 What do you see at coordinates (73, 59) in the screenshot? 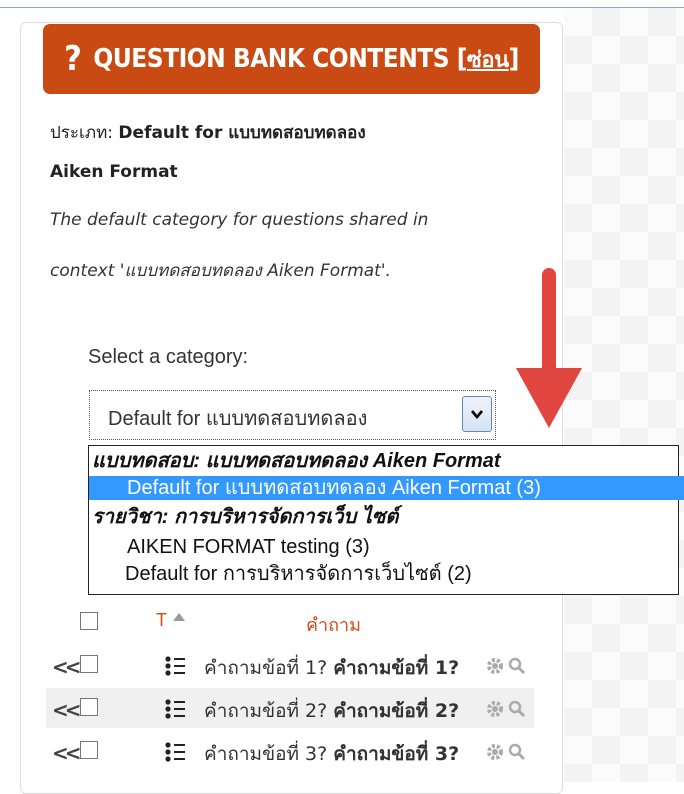
I see `question-icon: ?` at bounding box center [73, 59].